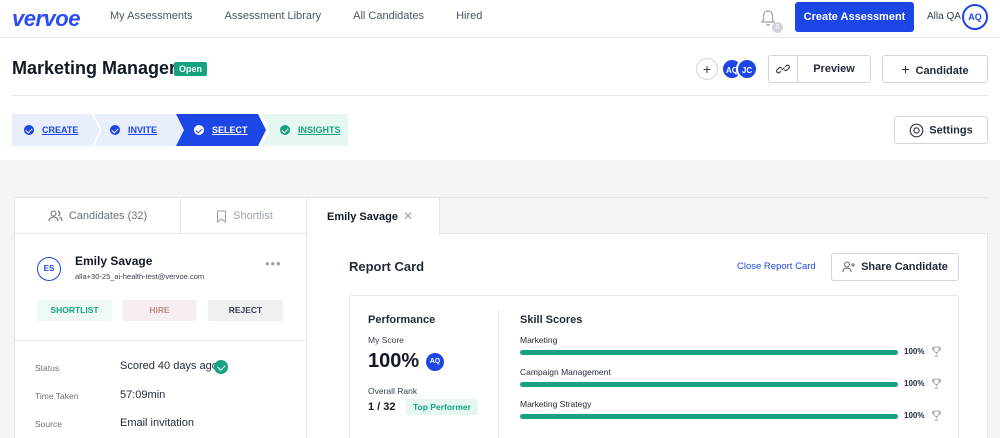 This screenshot has height=438, width=1000. What do you see at coordinates (565, 372) in the screenshot?
I see `skill-name: Campaign Management` at bounding box center [565, 372].